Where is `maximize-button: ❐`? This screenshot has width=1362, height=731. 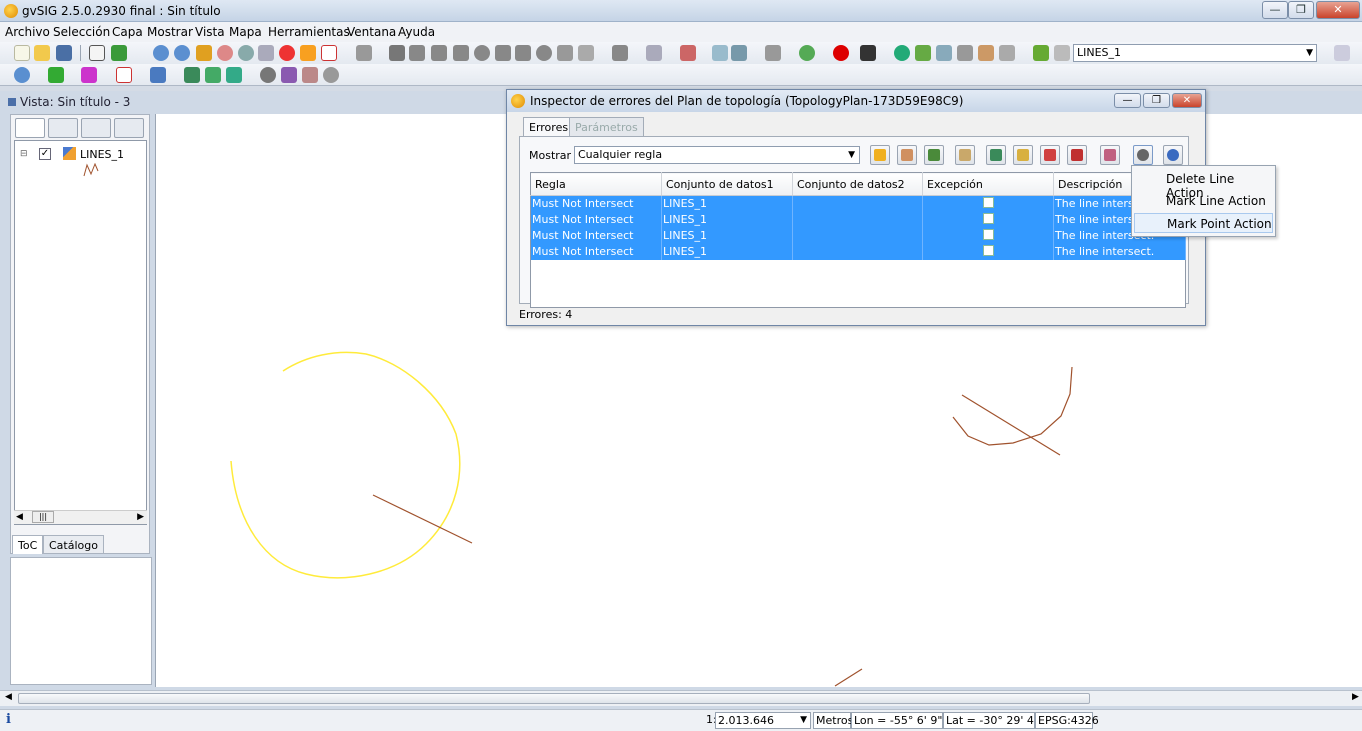
maximize-button: ❐ is located at coordinates (1301, 10).